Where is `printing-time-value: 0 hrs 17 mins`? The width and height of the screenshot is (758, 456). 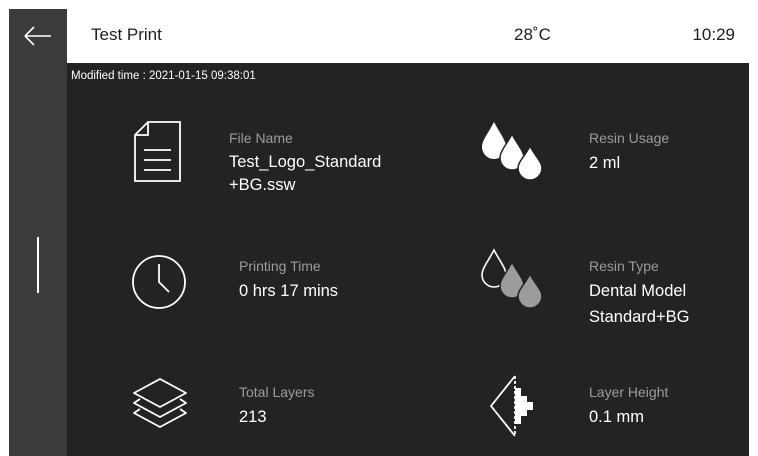
printing-time-value: 0 hrs 17 mins is located at coordinates (289, 291).